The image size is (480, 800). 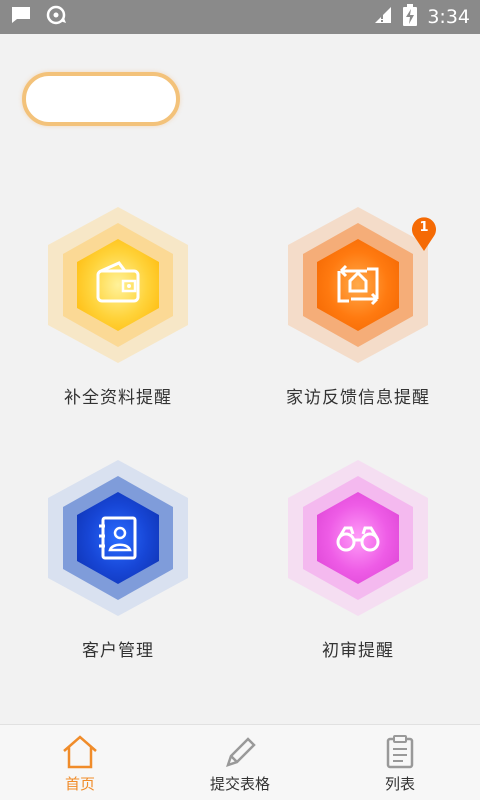 I want to click on nav-item-submit-form: 提交表格, so click(x=240, y=762).